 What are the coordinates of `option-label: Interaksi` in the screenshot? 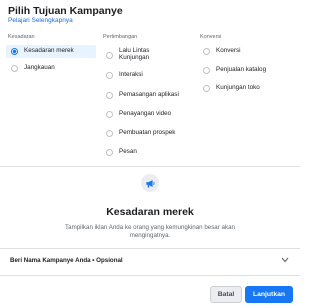 It's located at (131, 75).